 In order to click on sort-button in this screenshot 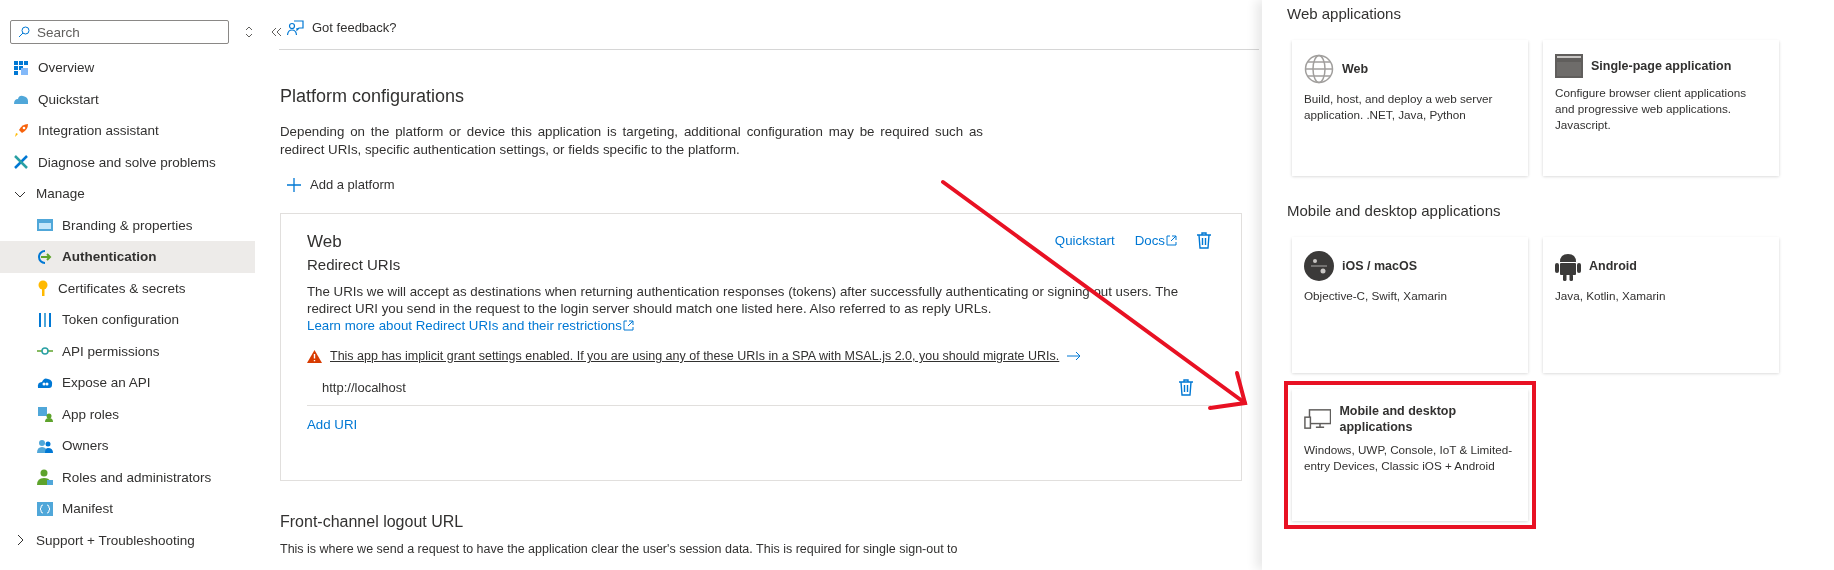, I will do `click(249, 32)`.